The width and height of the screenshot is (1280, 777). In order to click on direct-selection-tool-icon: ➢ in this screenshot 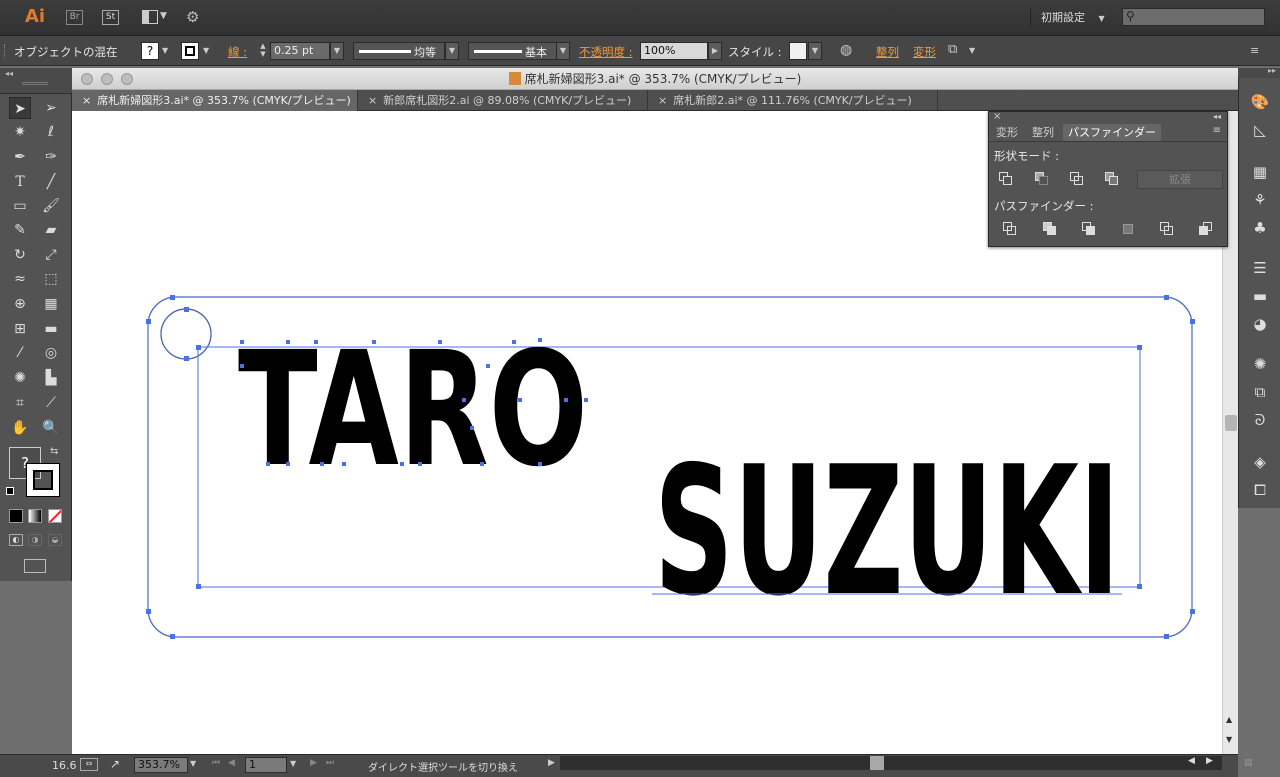, I will do `click(51, 108)`.